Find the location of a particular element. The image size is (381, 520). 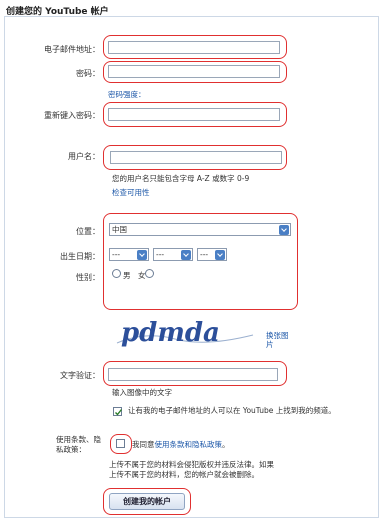

word-verify-field is located at coordinates (193, 374).